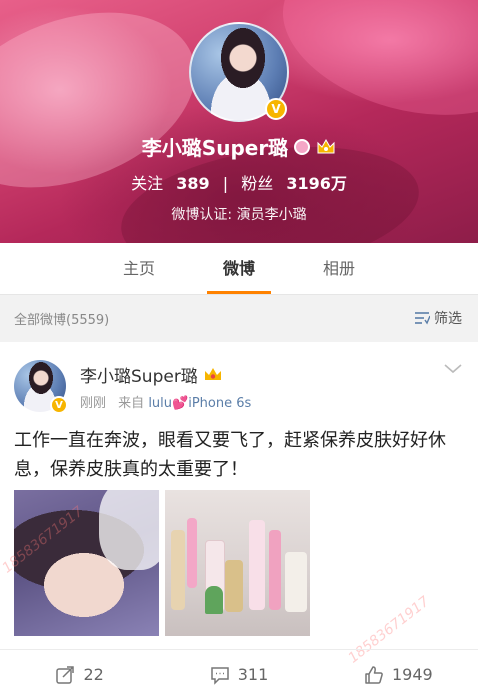  Describe the element at coordinates (374, 674) in the screenshot. I see `thumbs-up-icon` at that location.